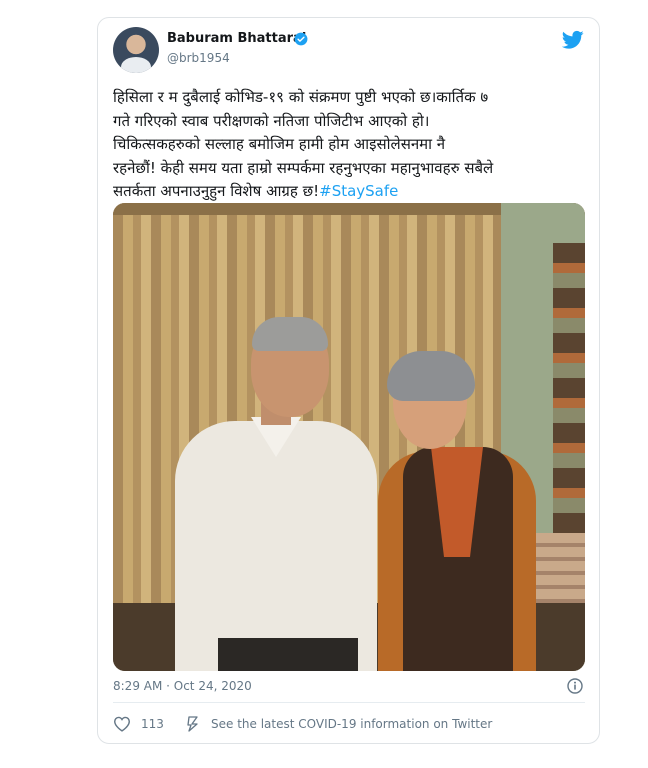  What do you see at coordinates (136, 50) in the screenshot?
I see `avatar` at bounding box center [136, 50].